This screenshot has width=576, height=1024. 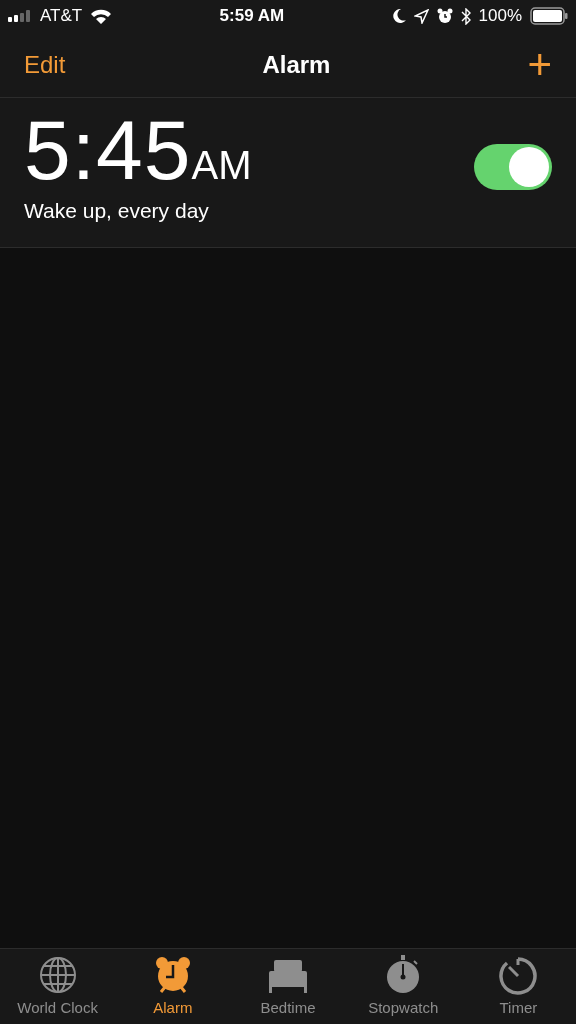 I want to click on timer-icon, so click(x=518, y=975).